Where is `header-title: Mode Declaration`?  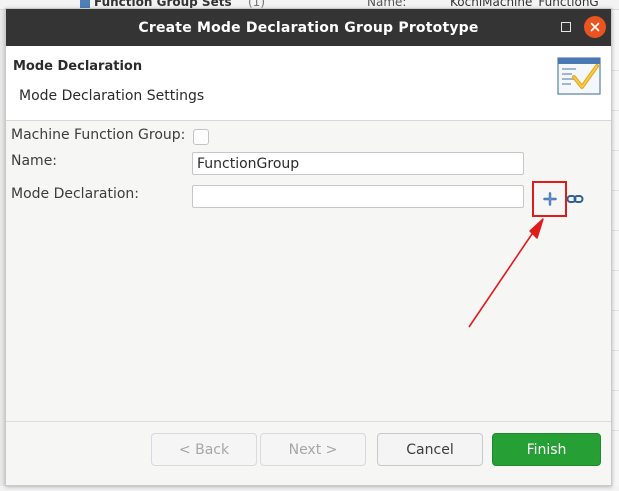
header-title: Mode Declaration is located at coordinates (78, 66).